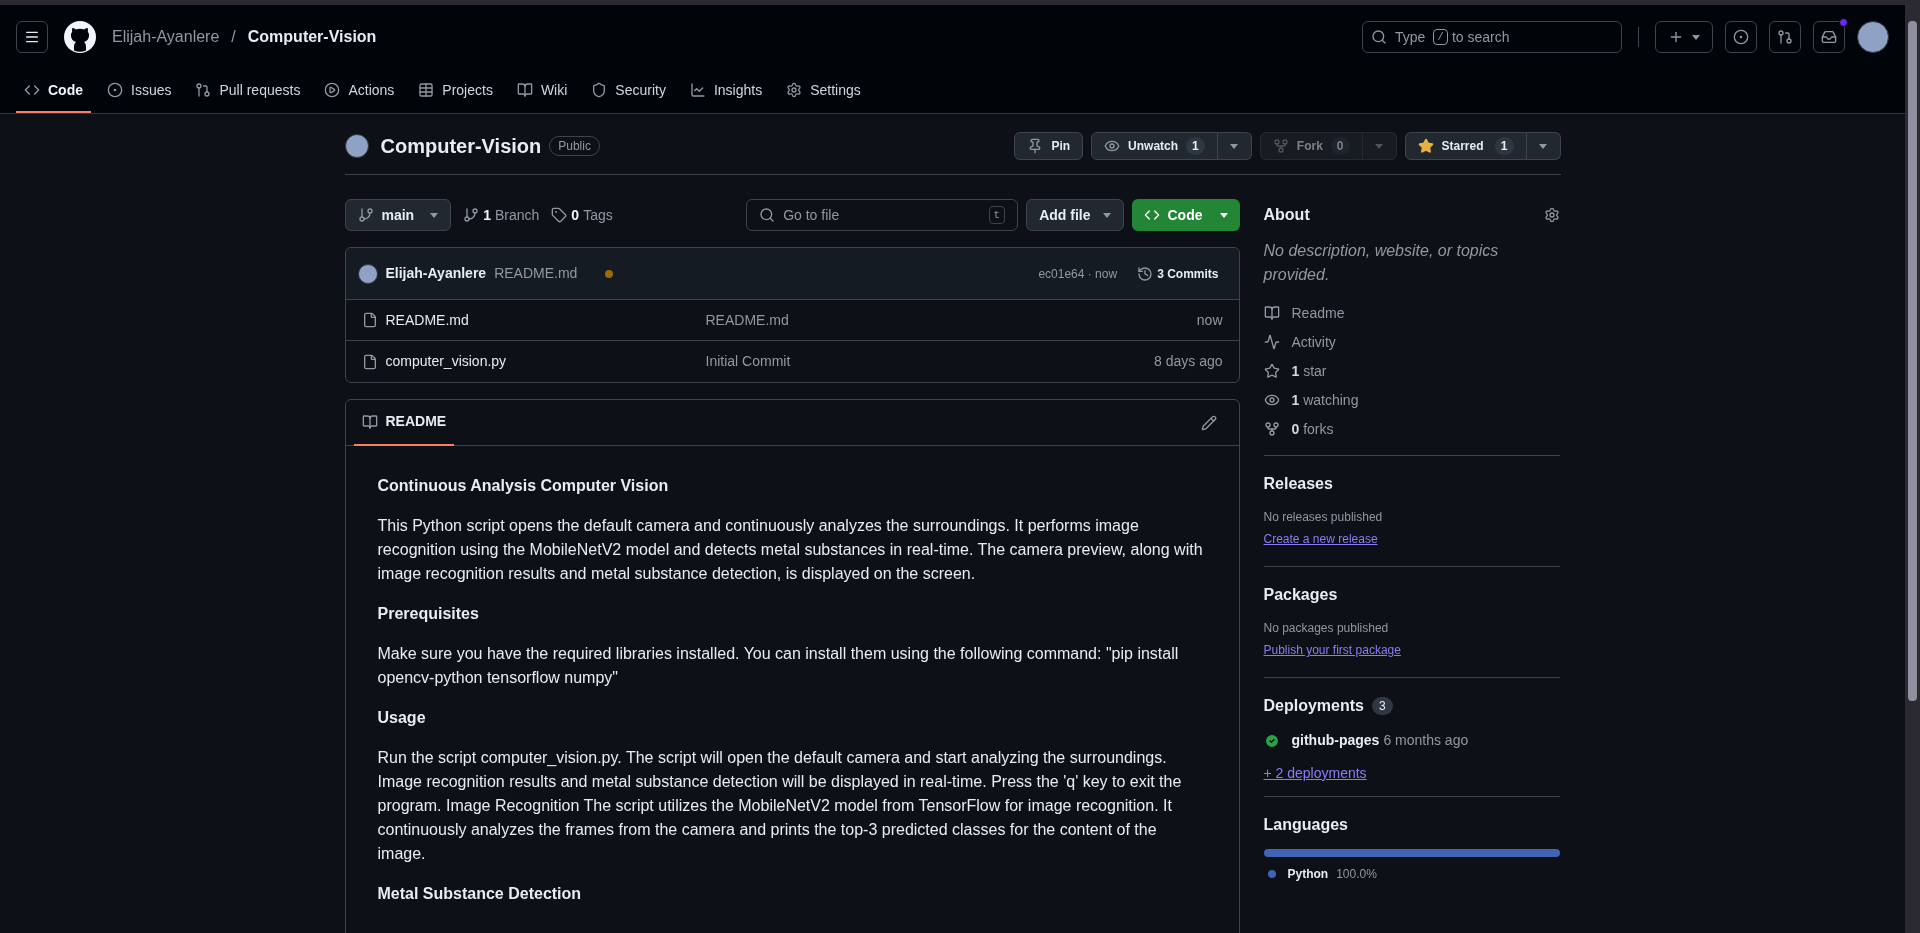 The height and width of the screenshot is (933, 1920). Describe the element at coordinates (312, 37) in the screenshot. I see `repo-link: Computer-Vision` at that location.